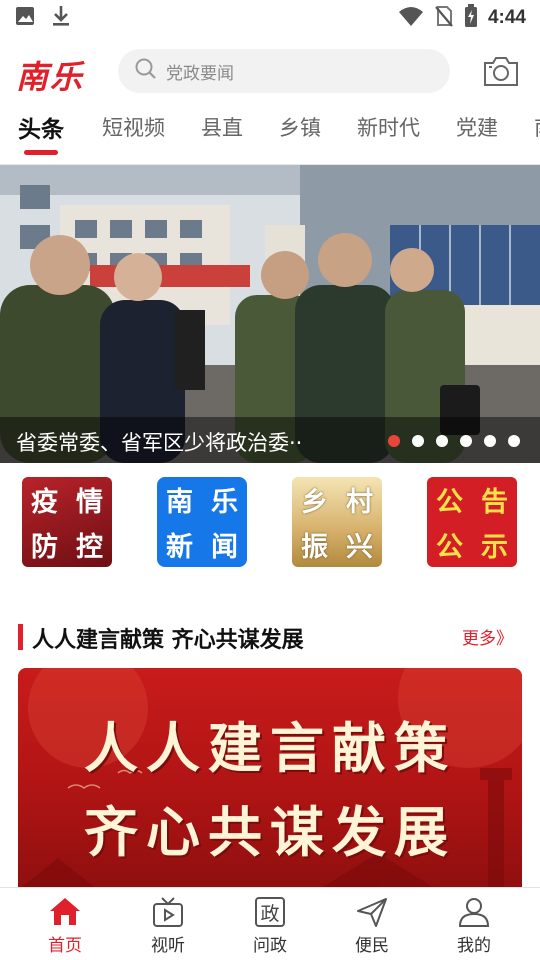  What do you see at coordinates (474, 946) in the screenshot?
I see `nav-profile-label: 我的` at bounding box center [474, 946].